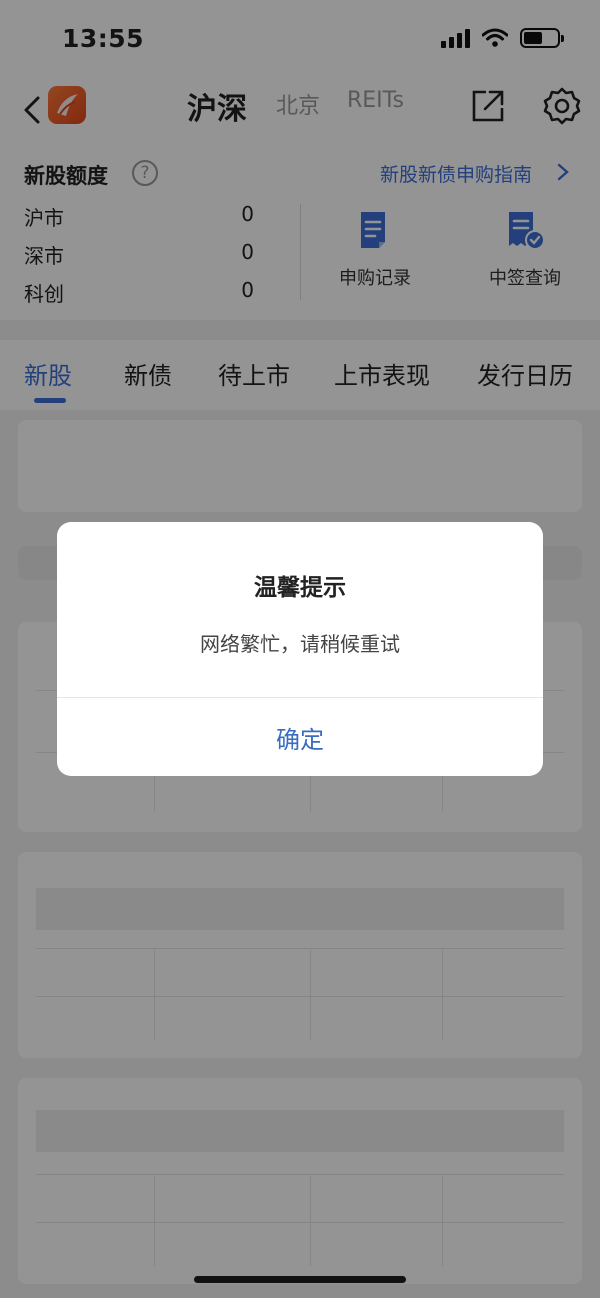 Image resolution: width=600 pixels, height=1298 pixels. I want to click on home-indicator, so click(300, 1279).